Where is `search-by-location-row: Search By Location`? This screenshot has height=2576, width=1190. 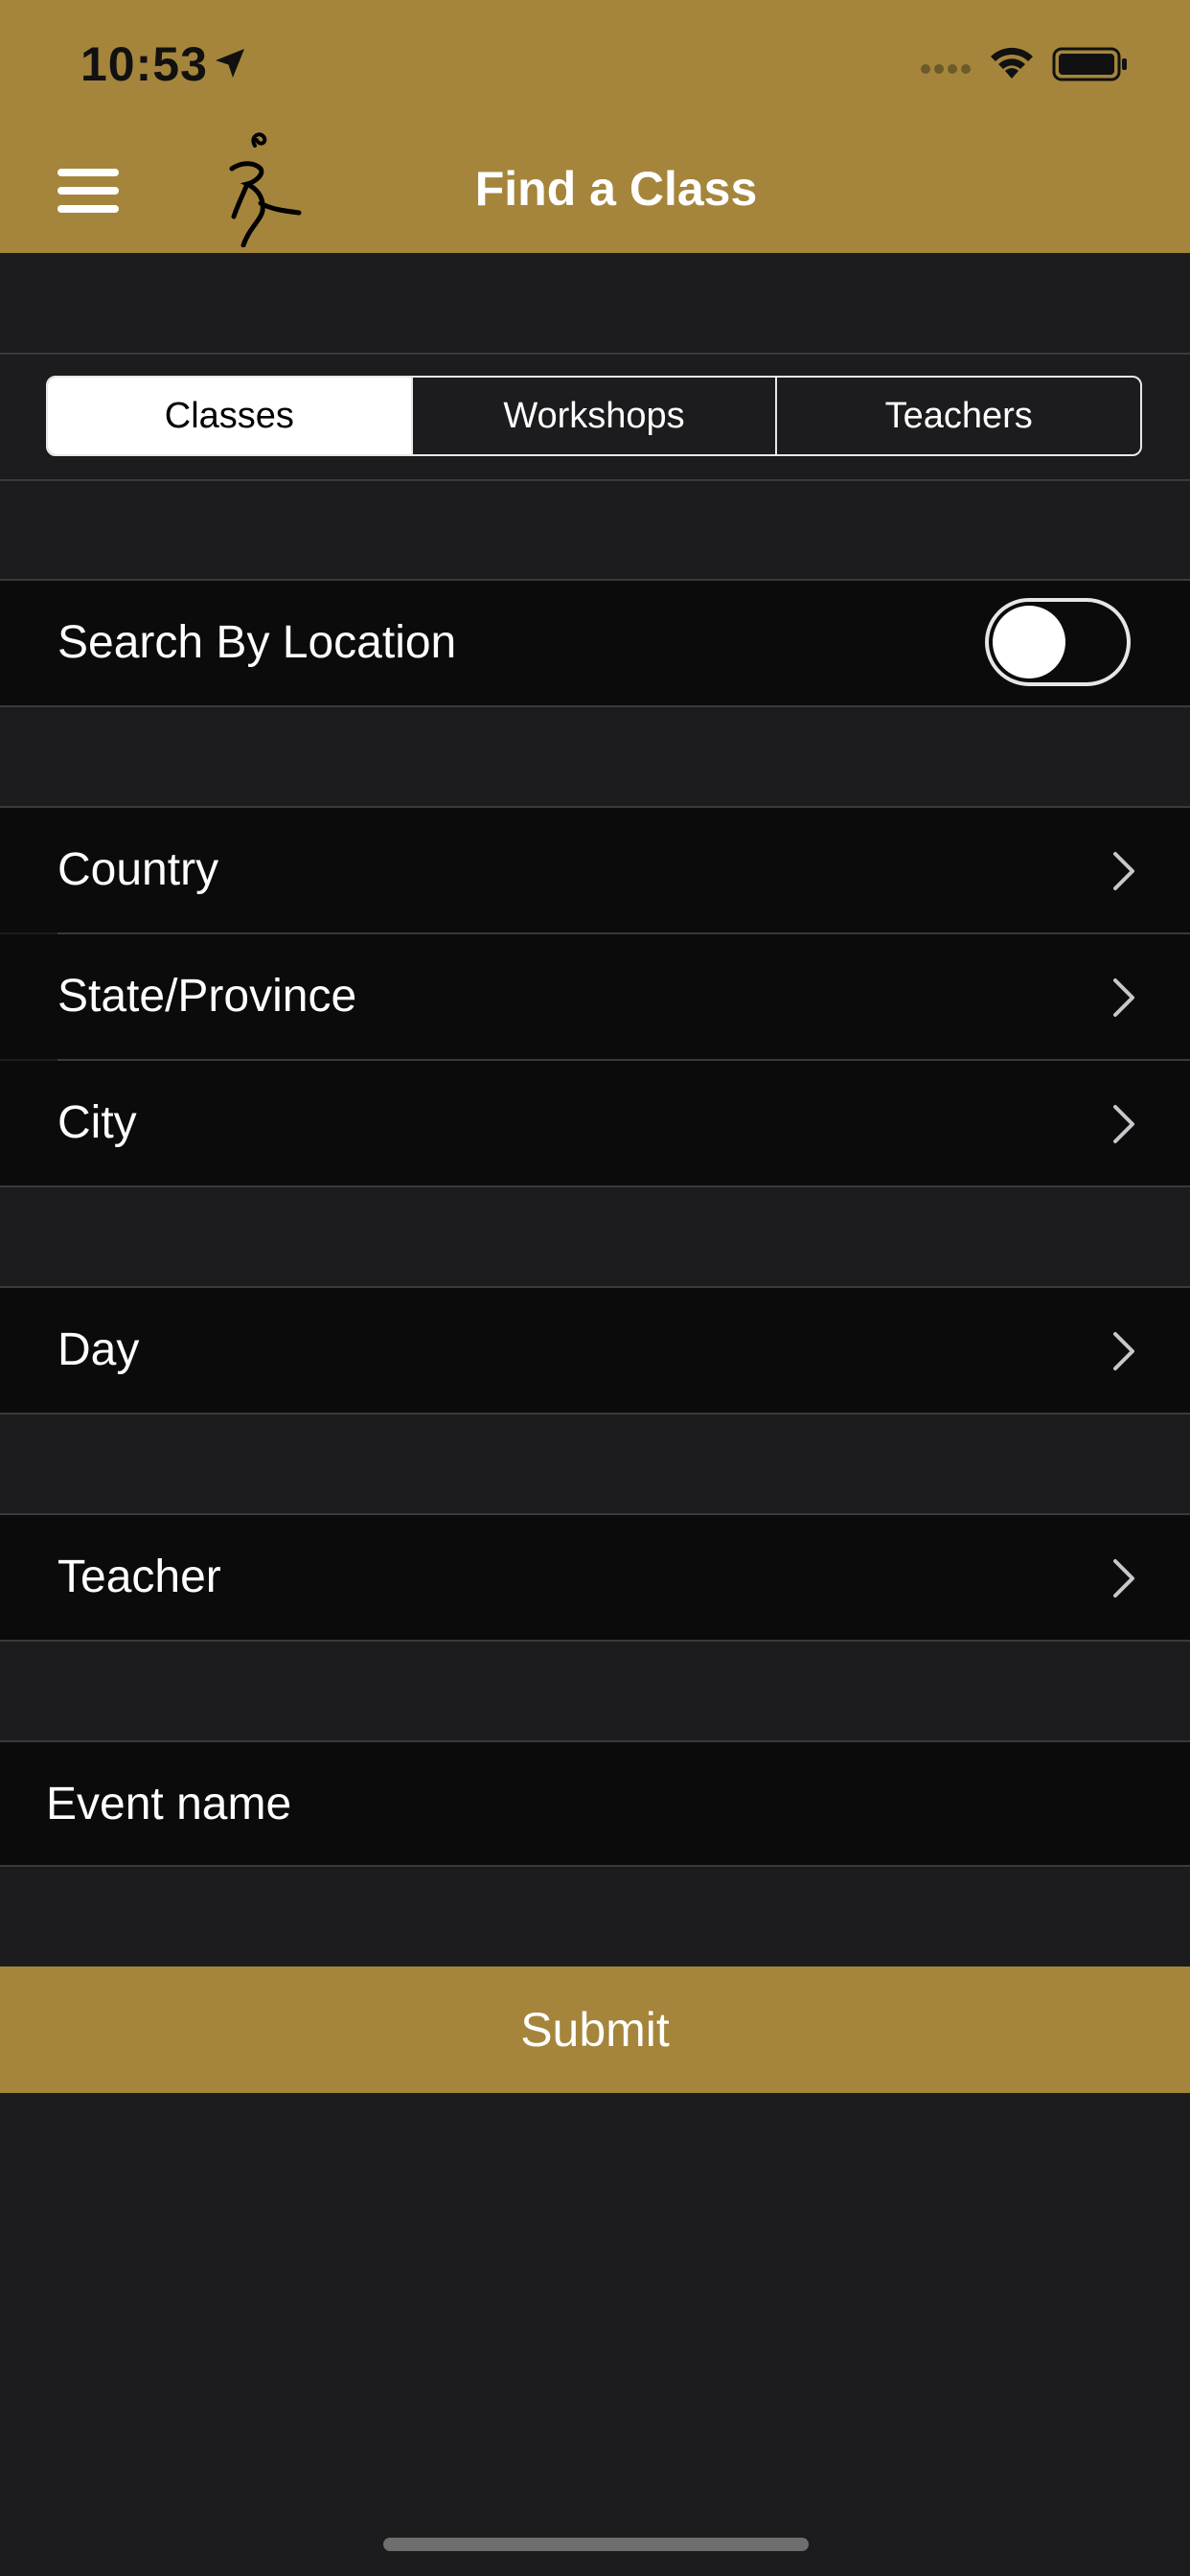
search-by-location-row: Search By Location is located at coordinates (595, 643).